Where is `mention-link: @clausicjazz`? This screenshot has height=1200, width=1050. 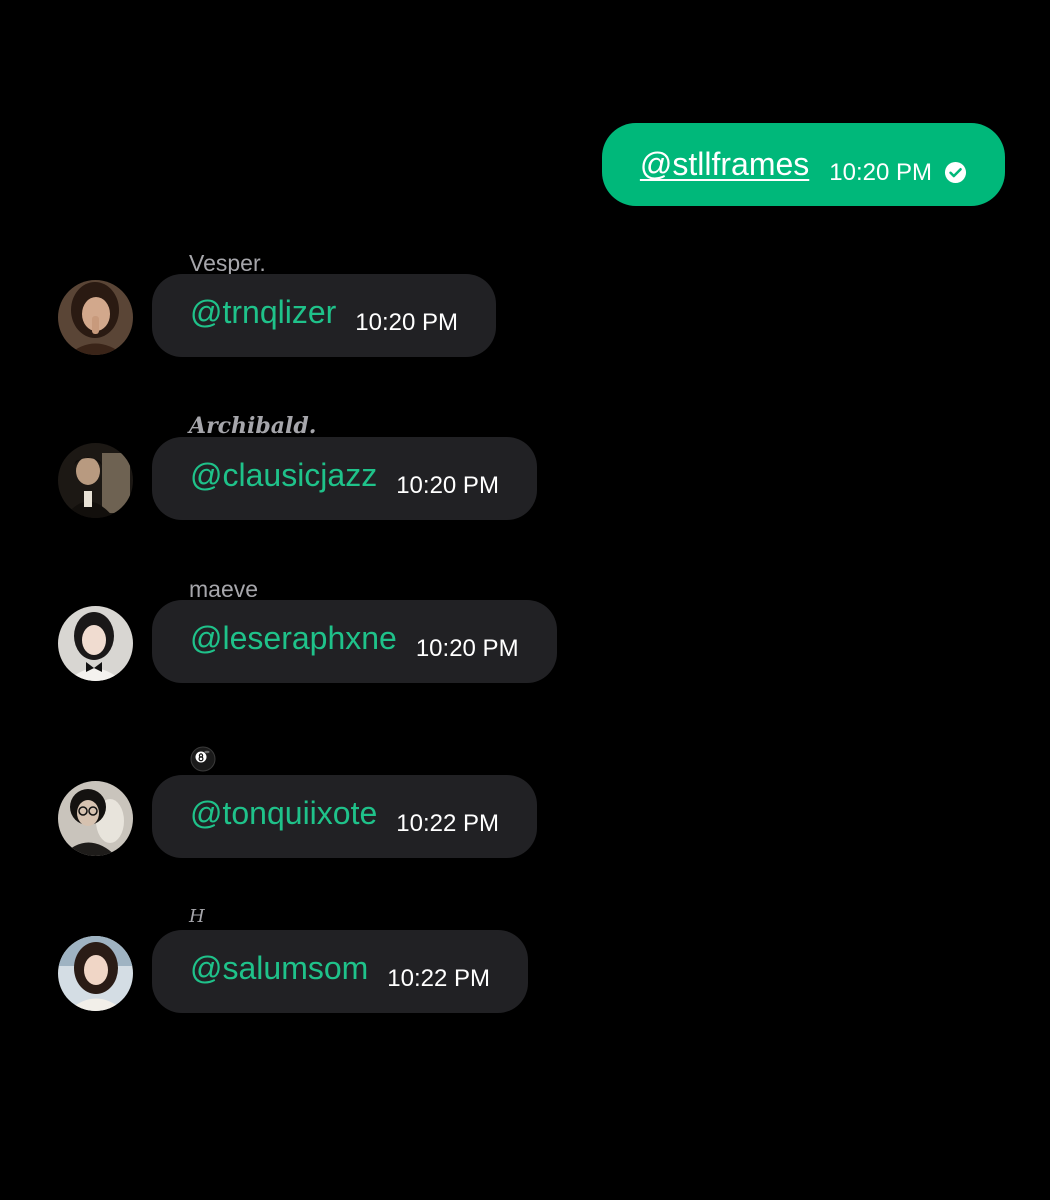 mention-link: @clausicjazz is located at coordinates (283, 475).